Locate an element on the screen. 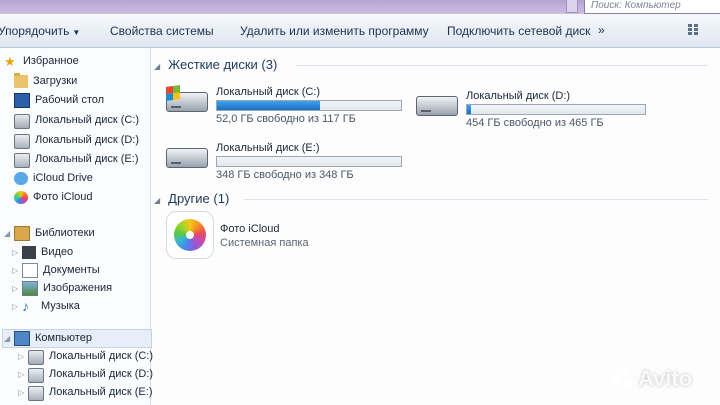 This screenshot has width=720, height=405. nav-label: Музыка is located at coordinates (60, 306).